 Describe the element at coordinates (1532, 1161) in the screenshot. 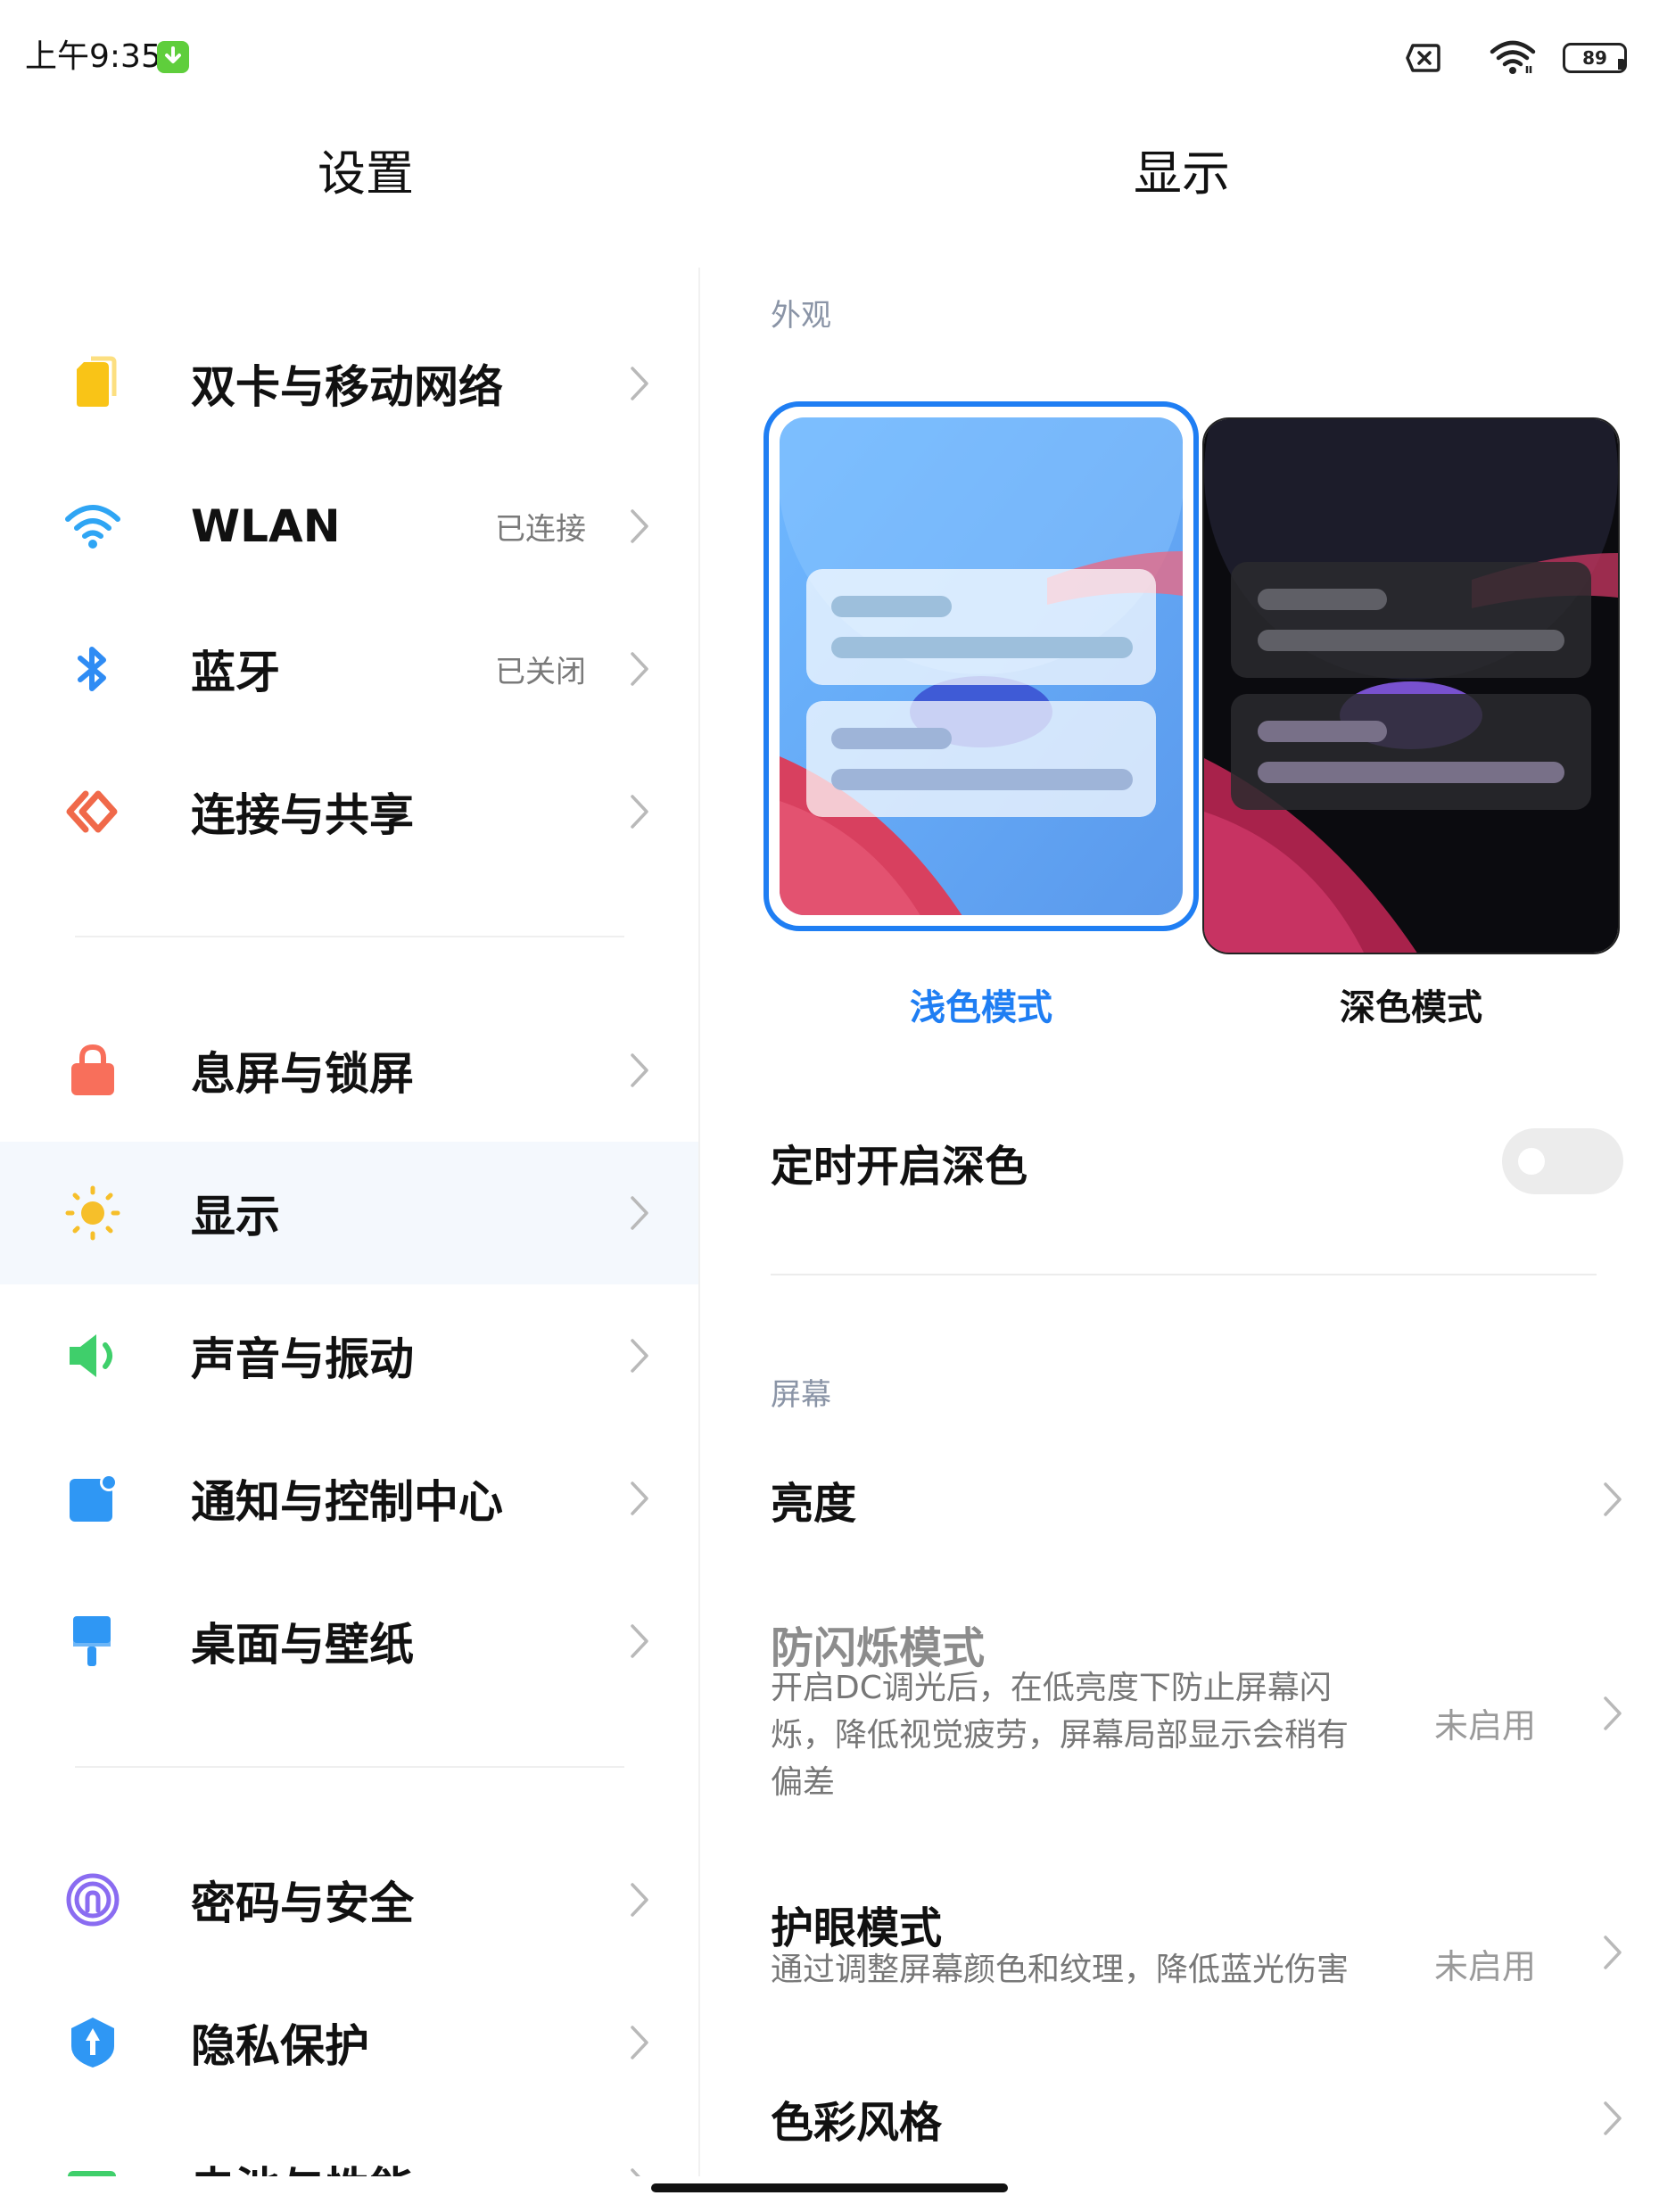

I see `toggle-knob` at that location.